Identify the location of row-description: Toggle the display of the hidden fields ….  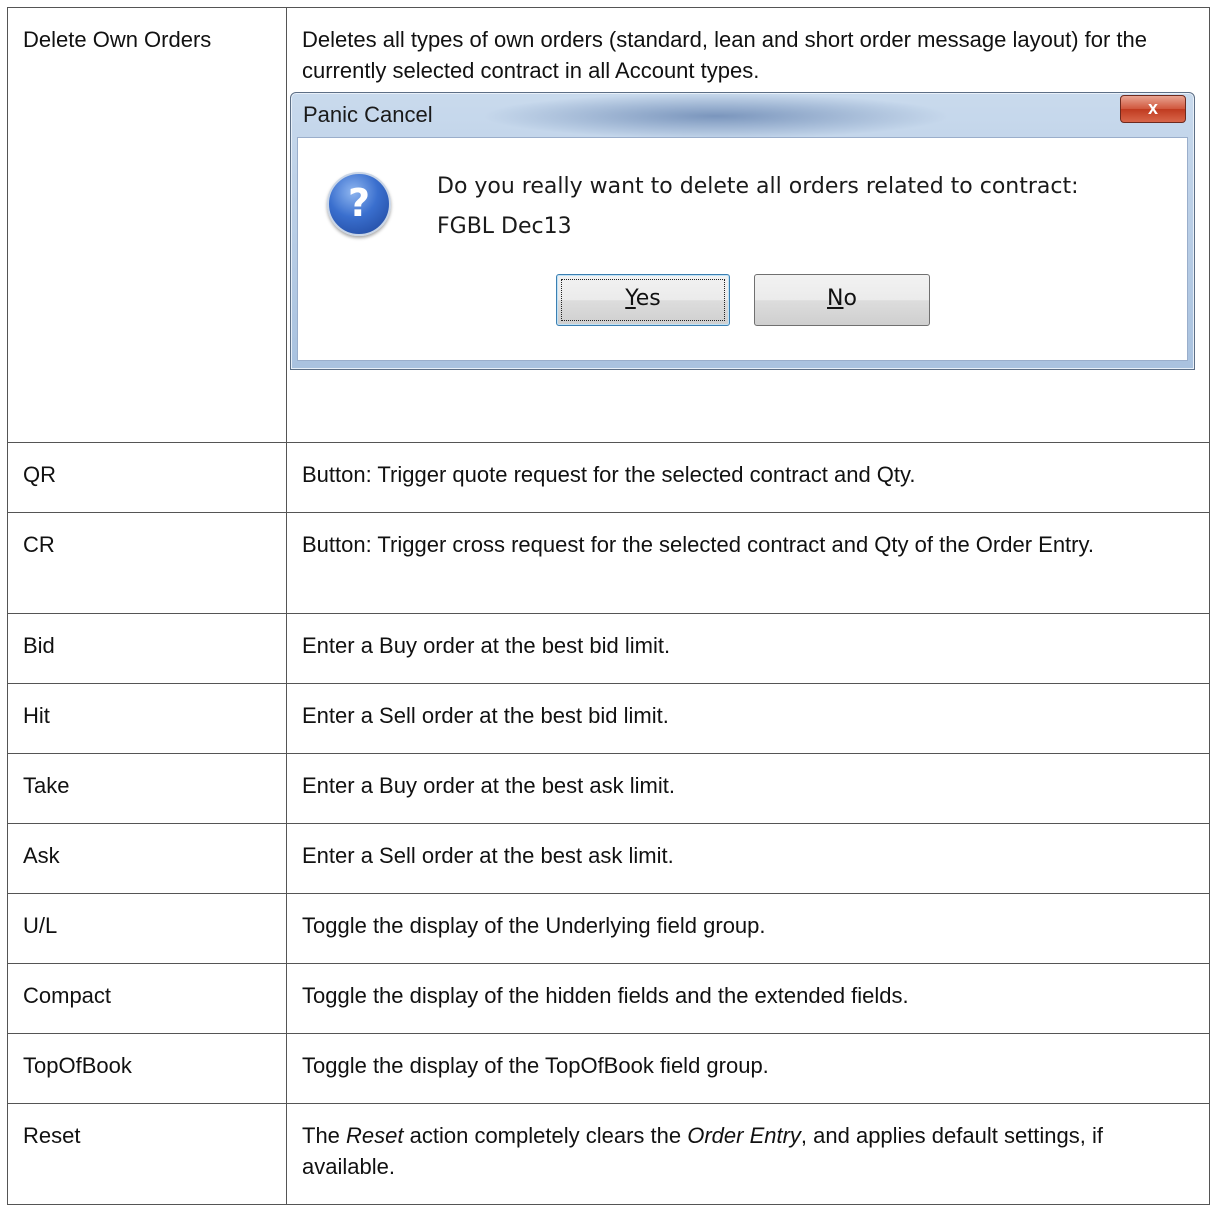
(748, 998).